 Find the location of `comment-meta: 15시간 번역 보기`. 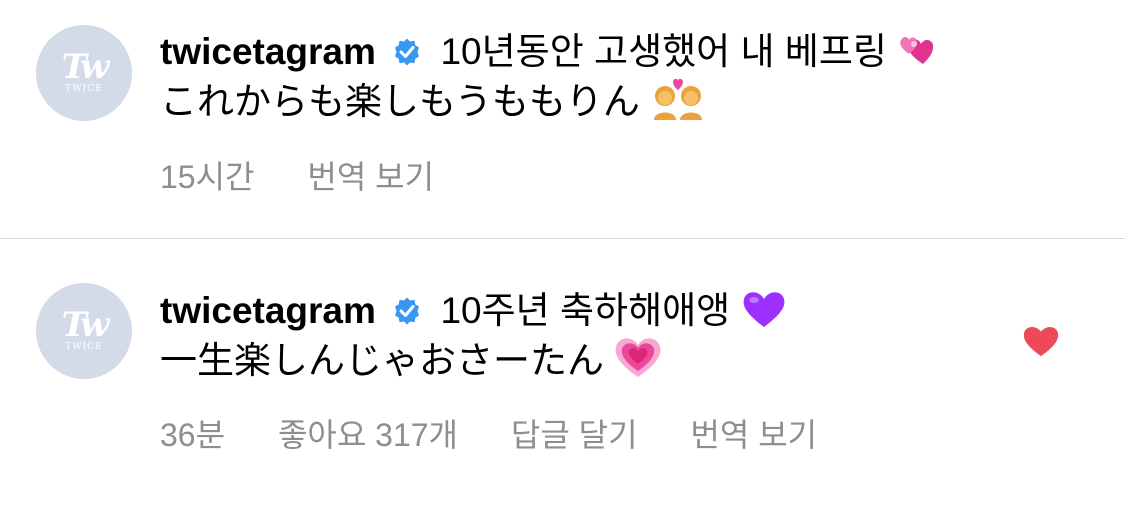

comment-meta: 15시간 번역 보기 is located at coordinates (319, 175).